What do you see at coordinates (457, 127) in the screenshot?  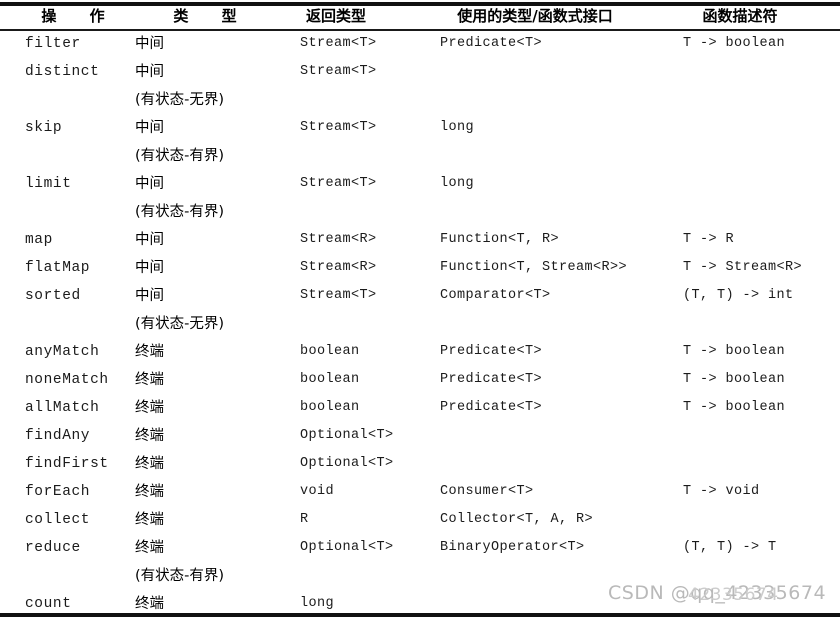 I see `cell-interface: long` at bounding box center [457, 127].